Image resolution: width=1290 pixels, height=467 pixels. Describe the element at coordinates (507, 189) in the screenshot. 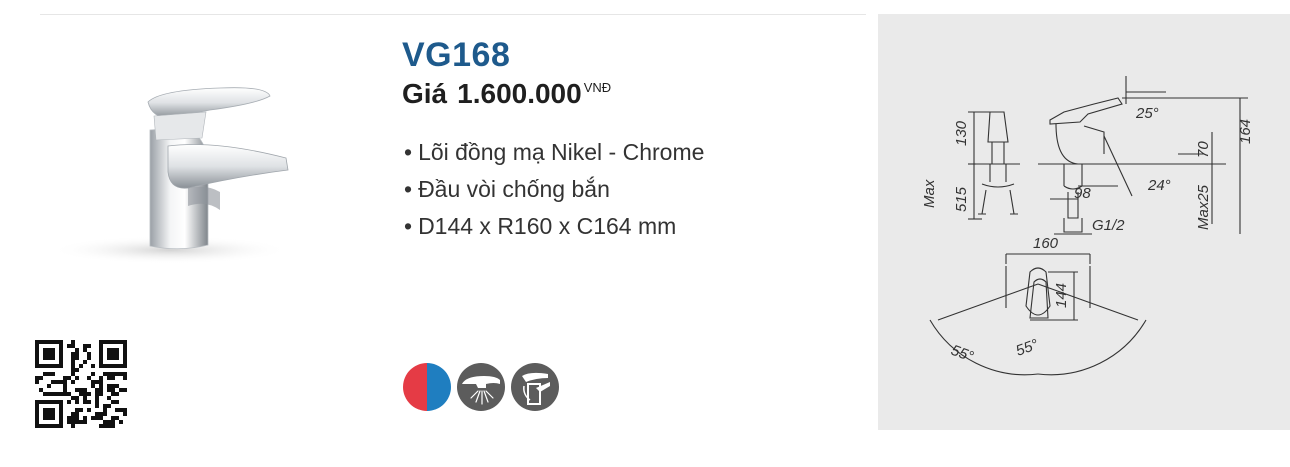

I see `feature-item: • Đầu vòi chống bắn` at that location.